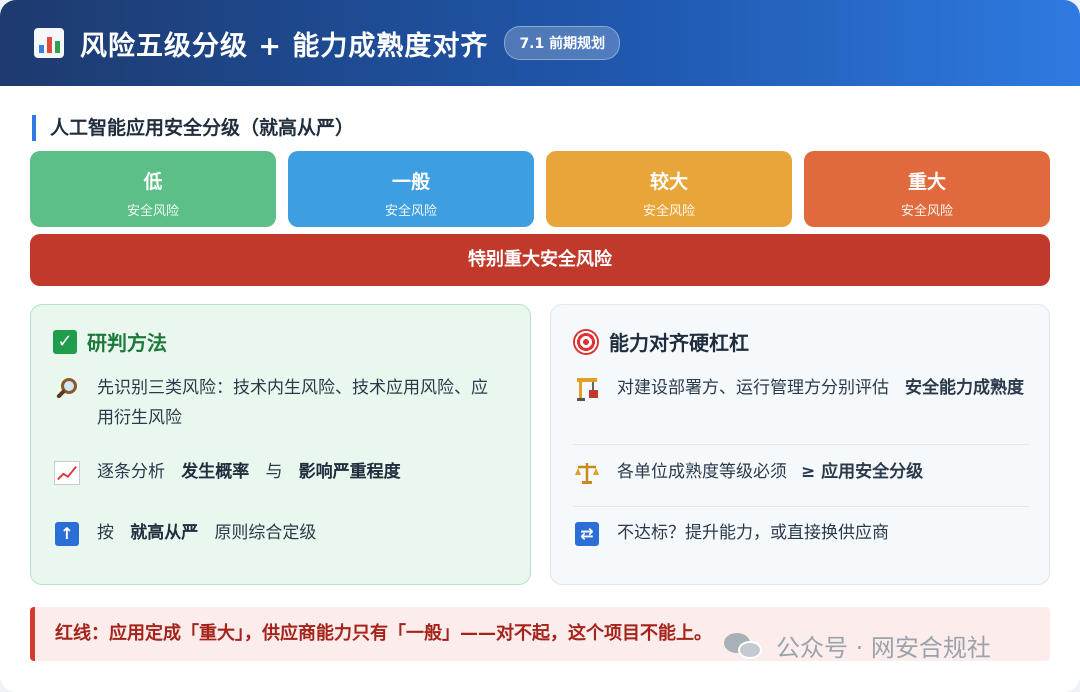  I want to click on list-item-text: 先识别三类风险：技术内生风险、技术应用风险、应用衍生风险, so click(292, 403).